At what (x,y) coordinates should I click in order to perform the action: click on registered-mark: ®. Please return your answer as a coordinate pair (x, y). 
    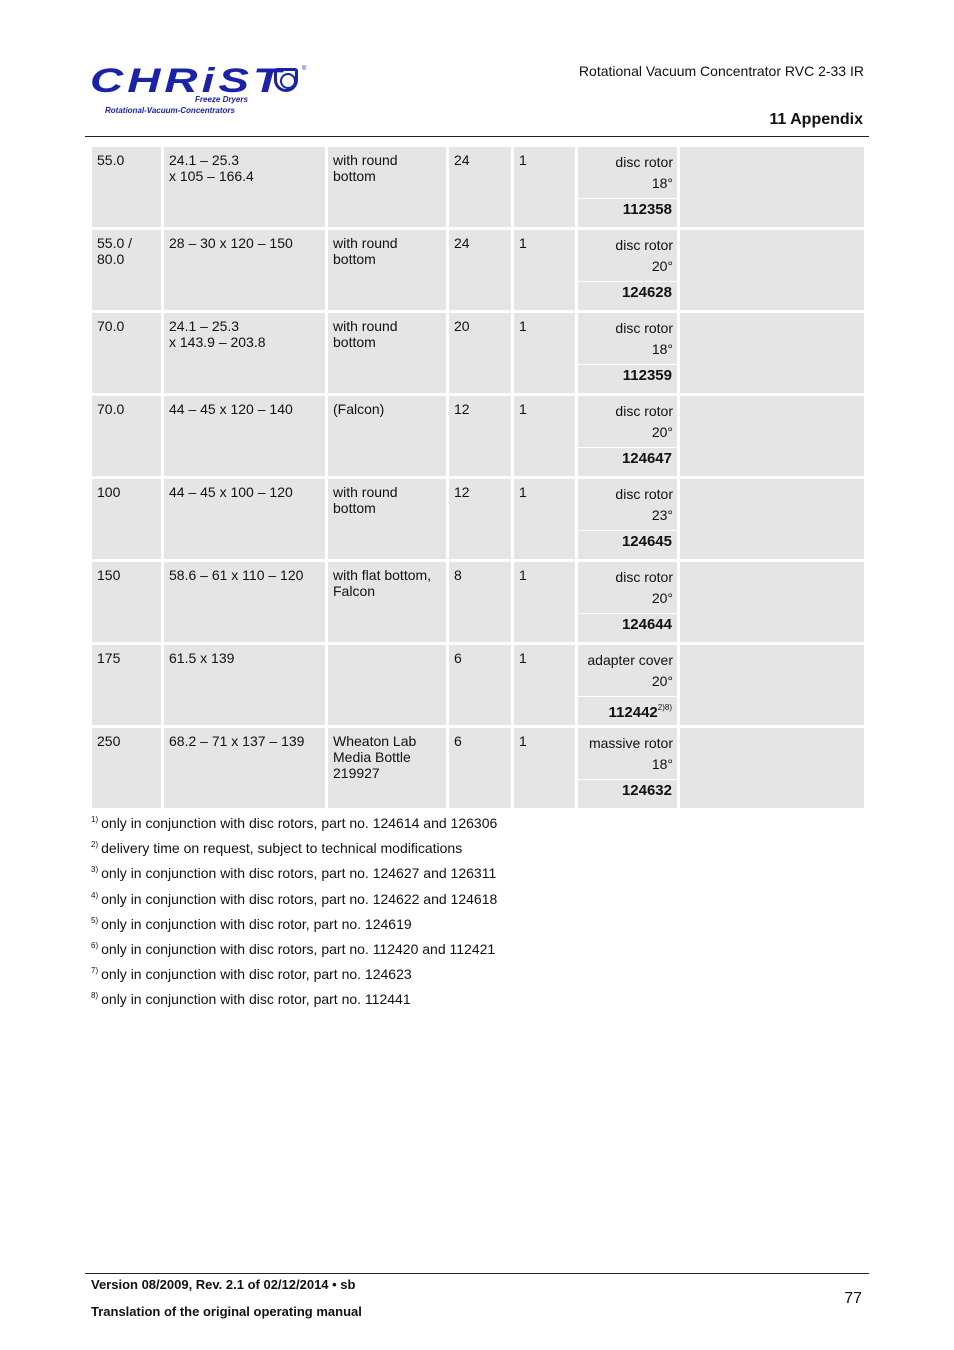
    Looking at the image, I should click on (304, 69).